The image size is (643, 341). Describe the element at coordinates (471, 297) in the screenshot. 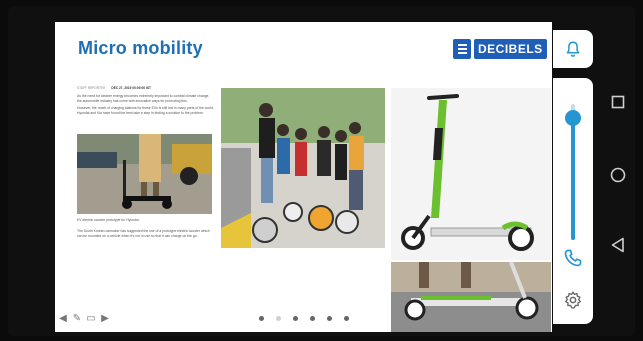

I see `scooter-closeup-photo` at that location.